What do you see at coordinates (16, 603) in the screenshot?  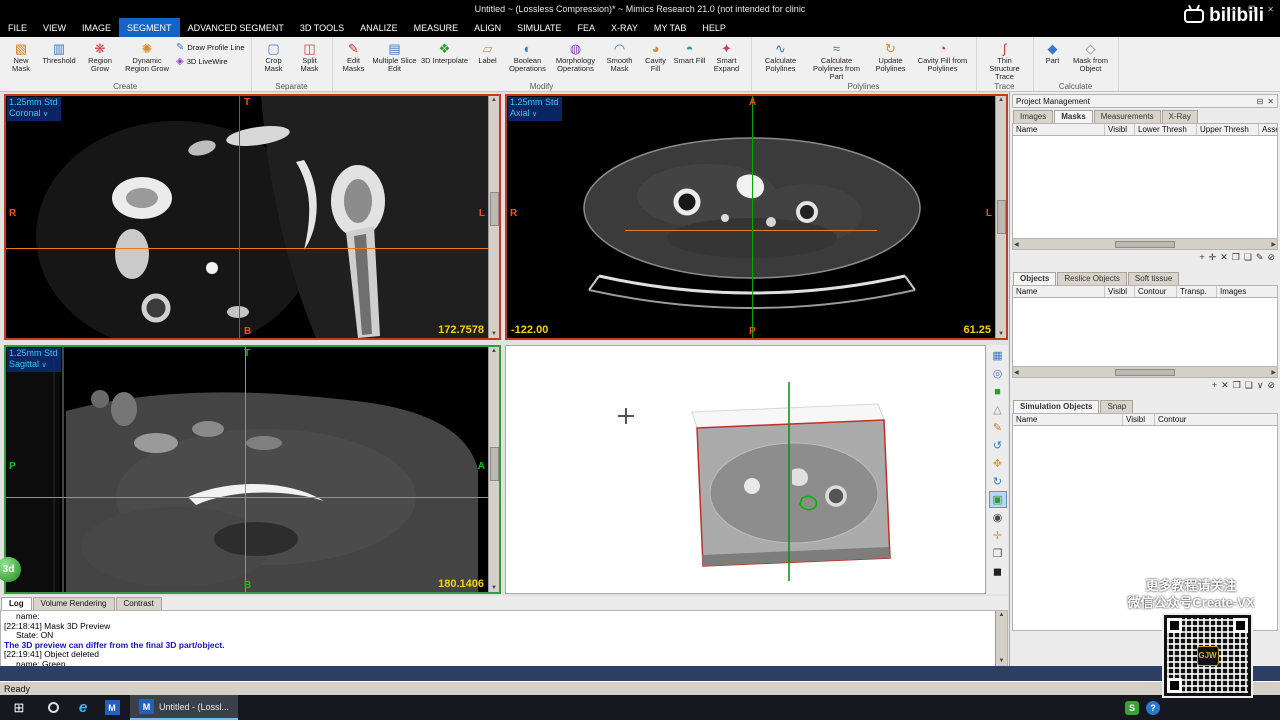 I see `tab-log: Log` at bounding box center [16, 603].